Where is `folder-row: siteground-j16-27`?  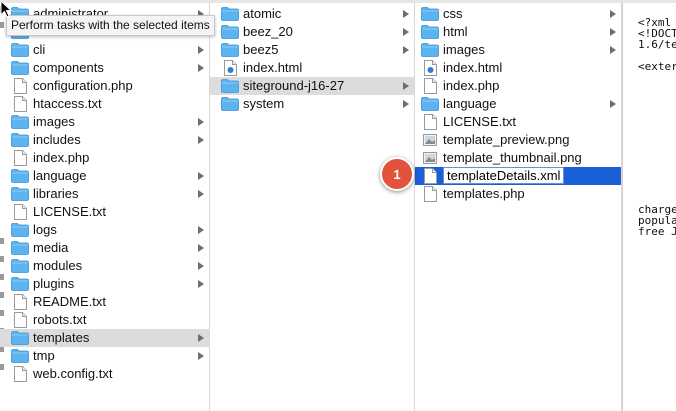 folder-row: siteground-j16-27 is located at coordinates (312, 86).